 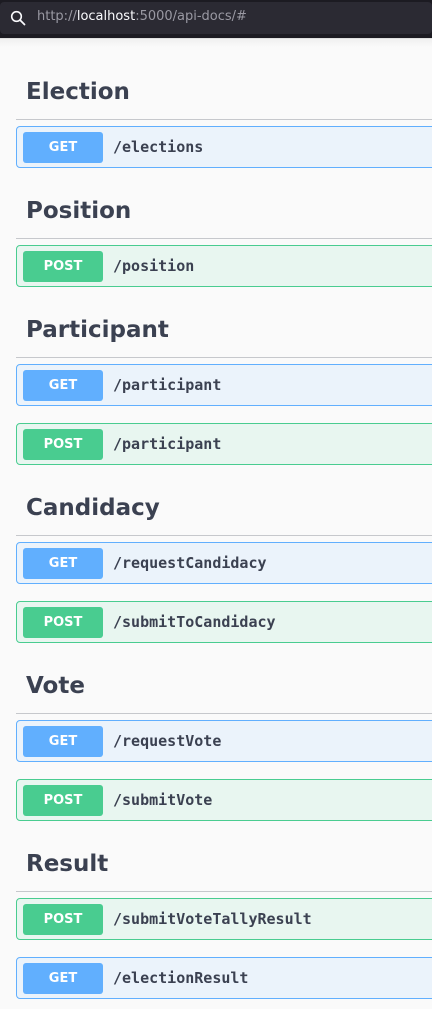 I want to click on address-bar: http://localhost:5000/api-docs/#, so click(x=216, y=18).